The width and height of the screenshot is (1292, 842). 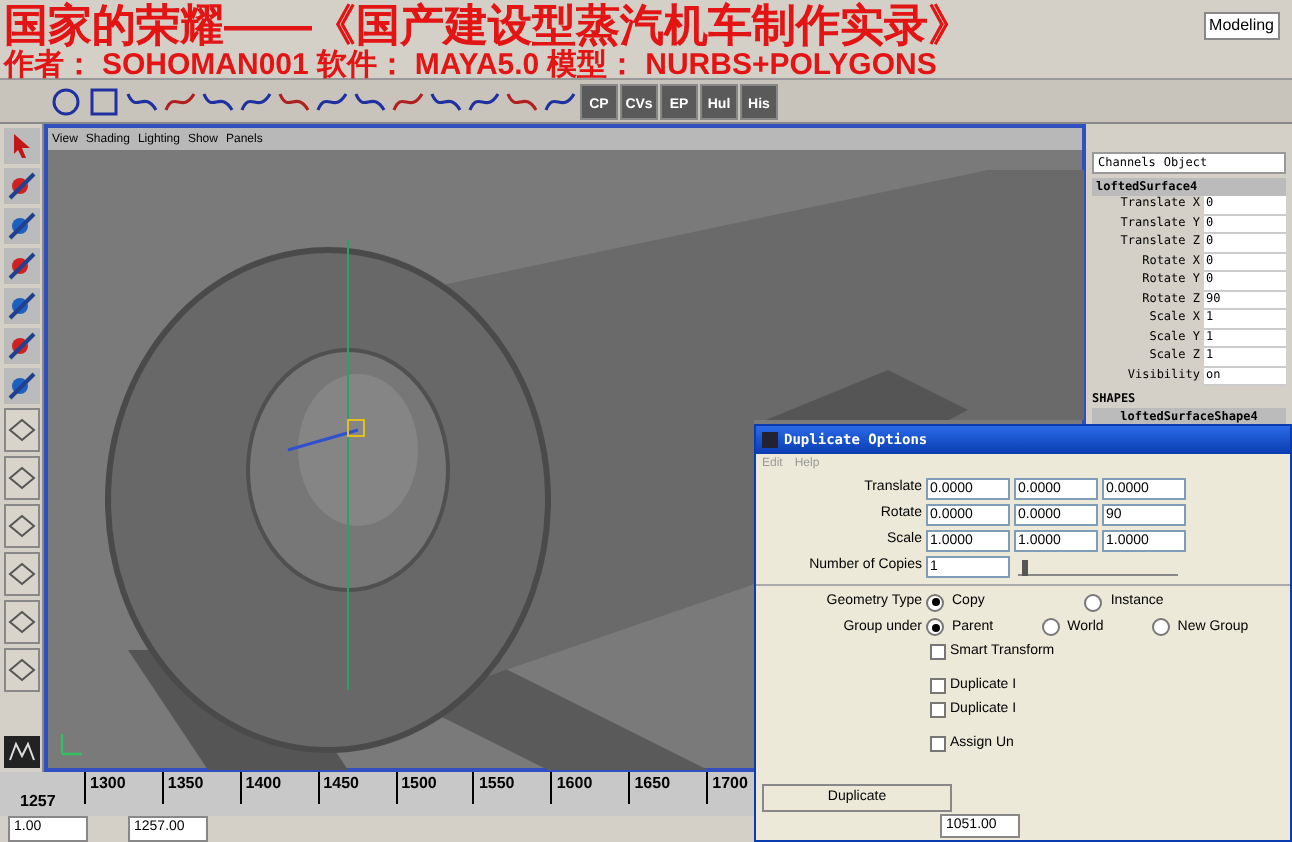 What do you see at coordinates (49, 66) in the screenshot?
I see `overlay-subtitle: 作者：` at bounding box center [49, 66].